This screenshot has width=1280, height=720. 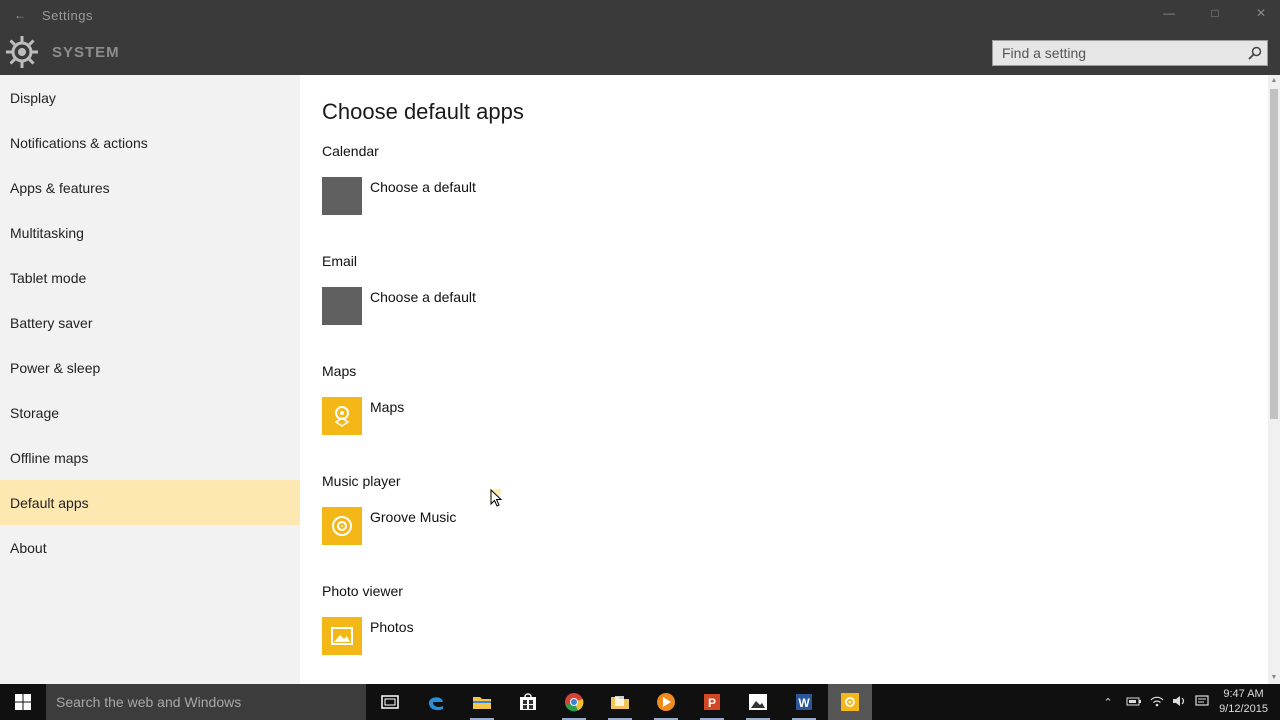 I want to click on category-label: Photo viewer, so click(x=362, y=591).